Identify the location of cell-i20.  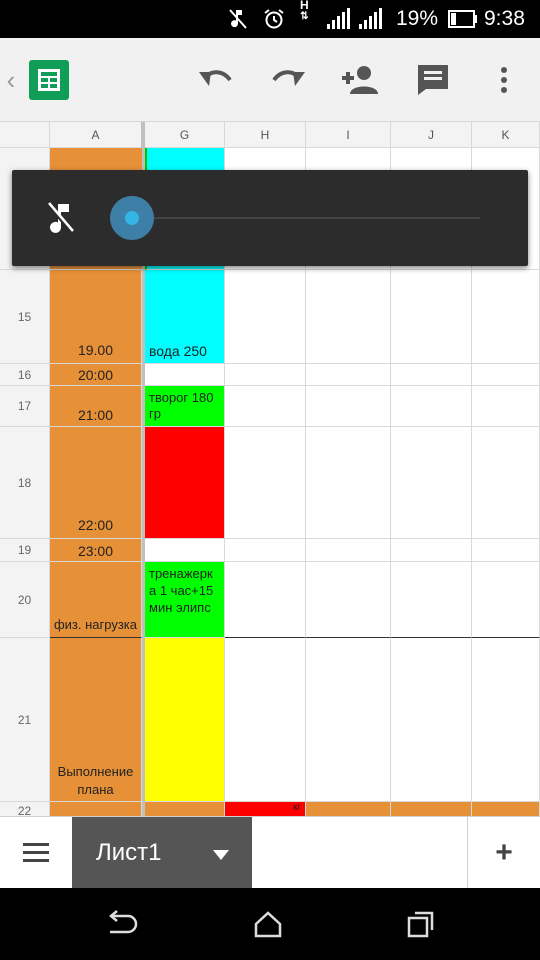
(348, 600).